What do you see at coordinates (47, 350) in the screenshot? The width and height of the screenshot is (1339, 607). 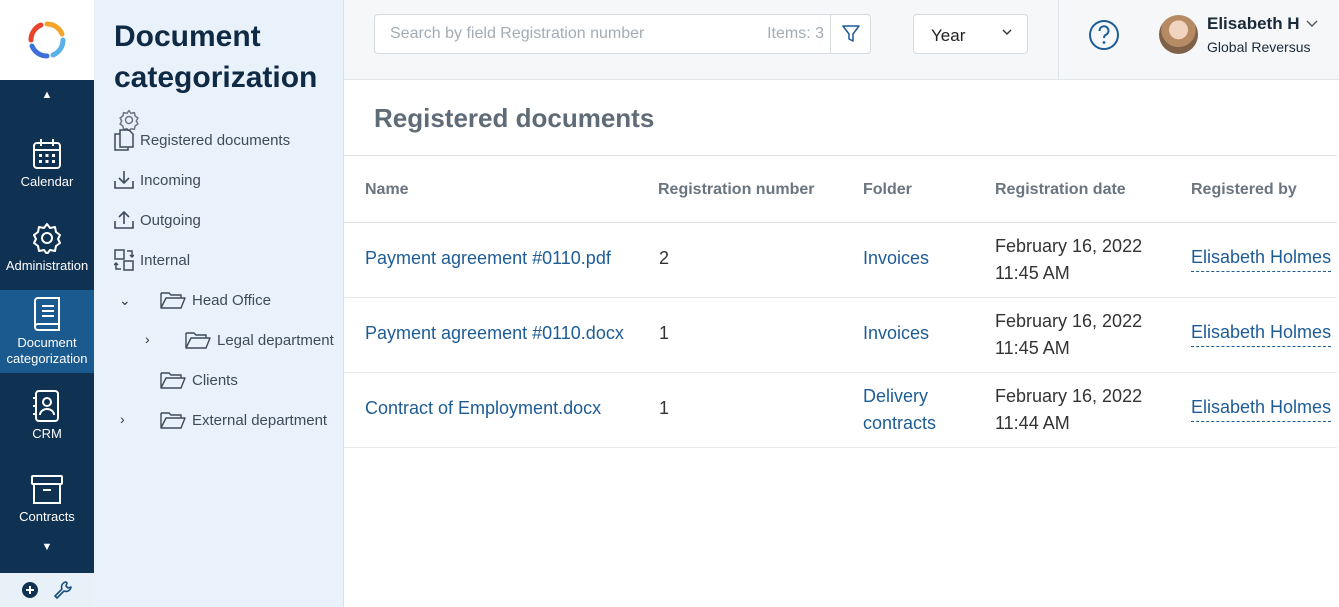 I see `rail-item-label: Document categorization` at bounding box center [47, 350].